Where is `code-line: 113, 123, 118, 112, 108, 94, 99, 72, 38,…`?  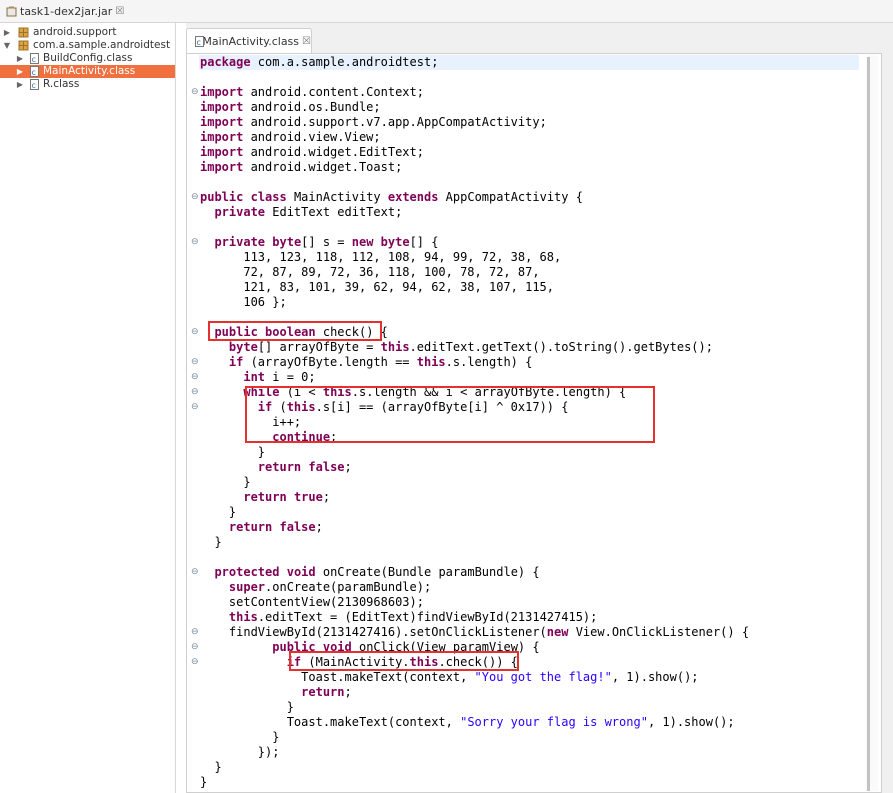 code-line: 113, 123, 118, 112, 108, 94, 99, 72, 38,… is located at coordinates (381, 257).